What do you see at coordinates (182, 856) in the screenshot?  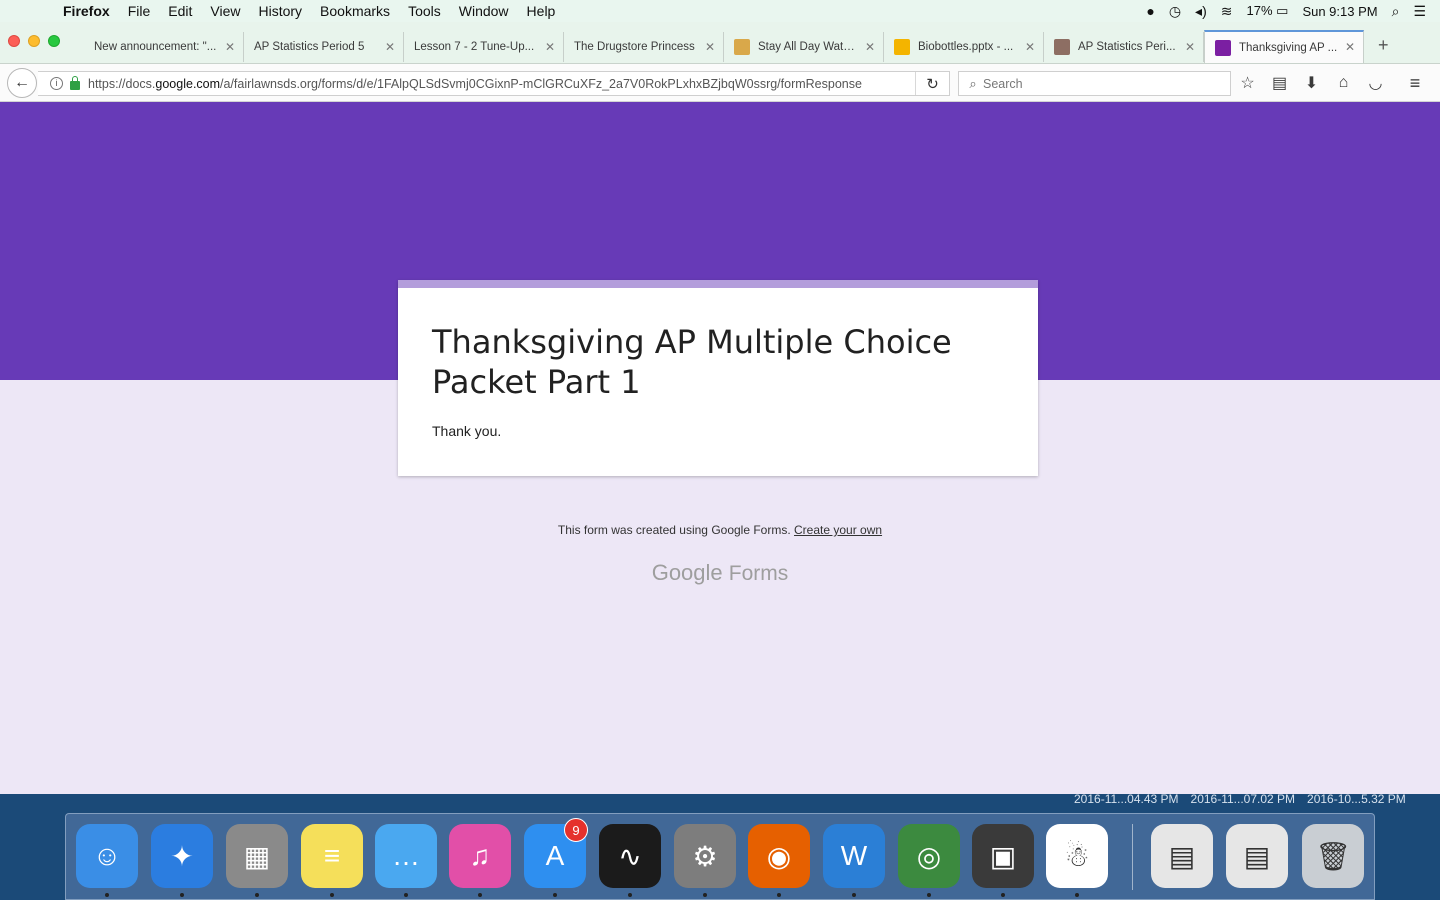 I see `safari-icon: ✦` at bounding box center [182, 856].